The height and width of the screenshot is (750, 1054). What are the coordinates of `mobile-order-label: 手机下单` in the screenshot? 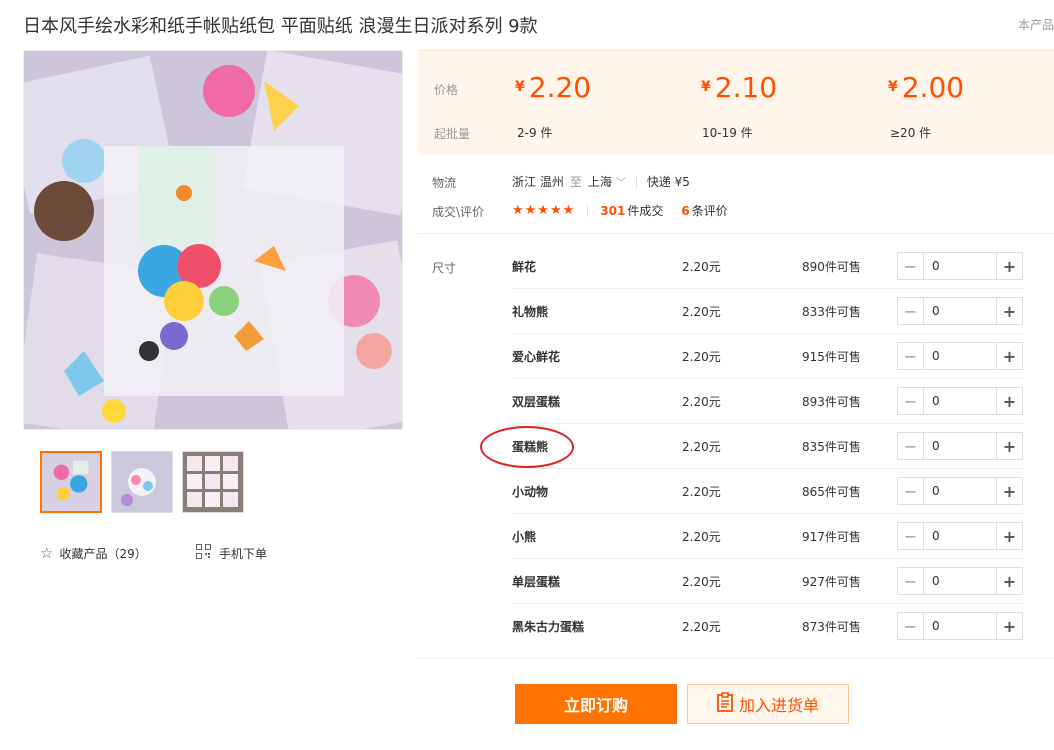 It's located at (243, 553).